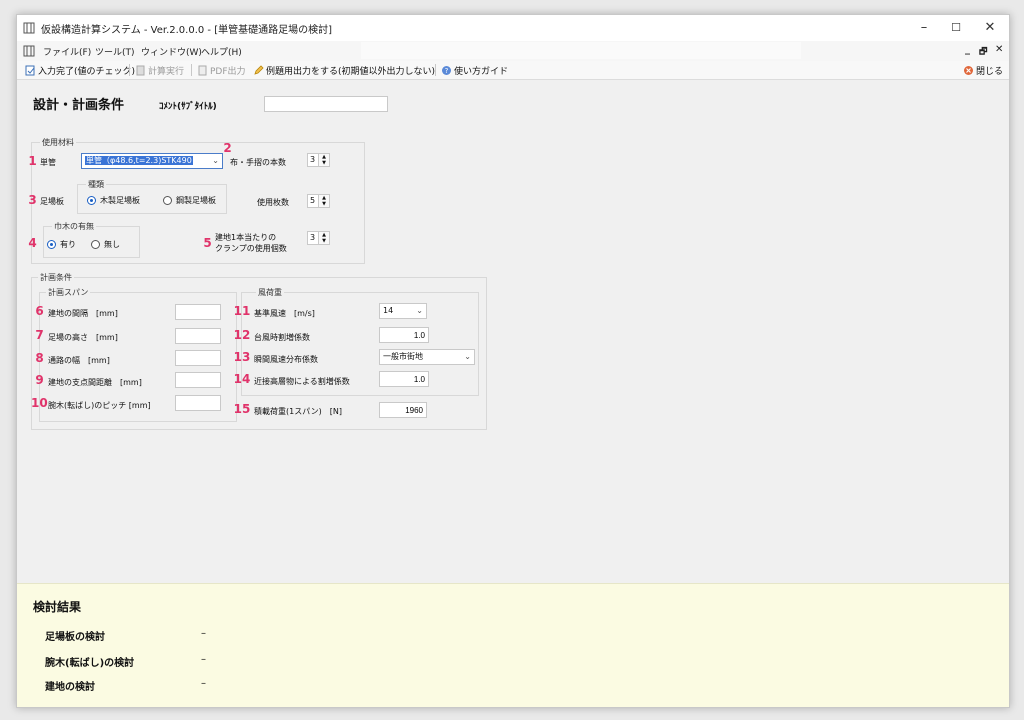  What do you see at coordinates (74, 226) in the screenshot?
I see `toeboard-title: 巾木の有無` at bounding box center [74, 226].